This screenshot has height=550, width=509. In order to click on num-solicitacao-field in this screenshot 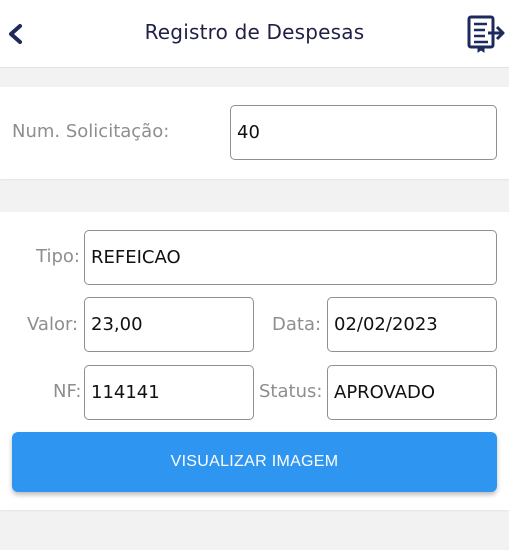, I will do `click(363, 132)`.